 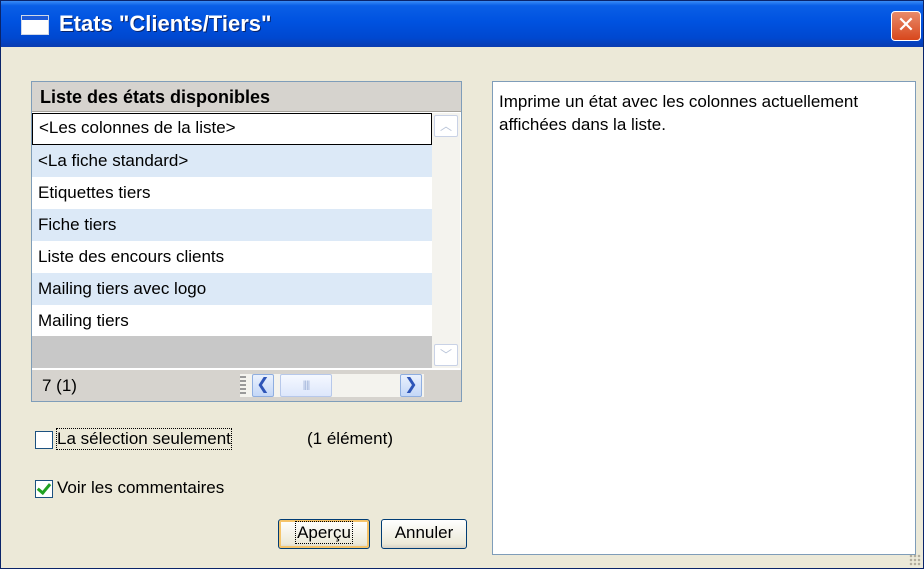 I want to click on scroll-right-icon: ❯, so click(x=411, y=385).